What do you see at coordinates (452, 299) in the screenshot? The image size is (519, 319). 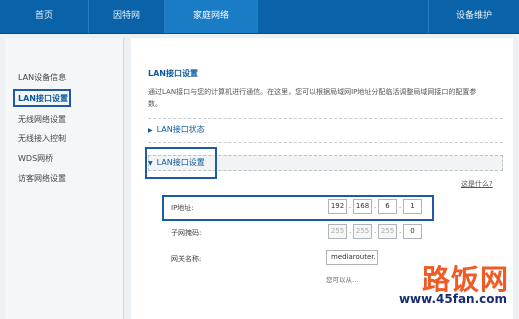 I see `watermark-url: www.45fan.com` at bounding box center [452, 299].